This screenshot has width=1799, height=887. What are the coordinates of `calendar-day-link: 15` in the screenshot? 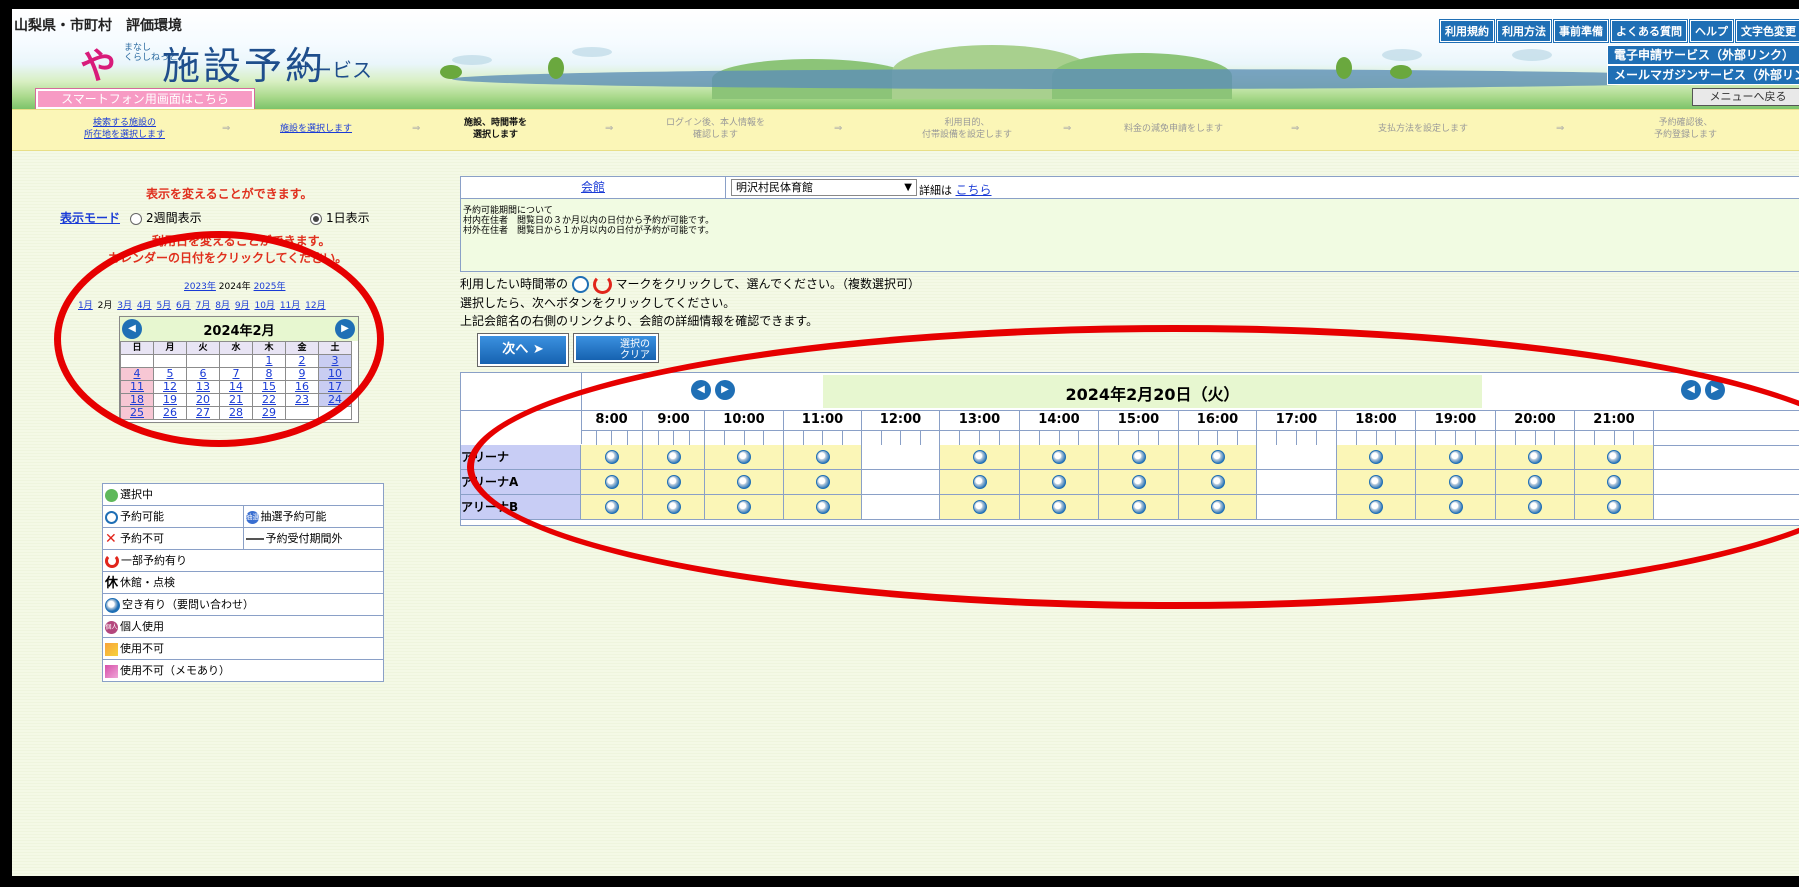 It's located at (269, 386).